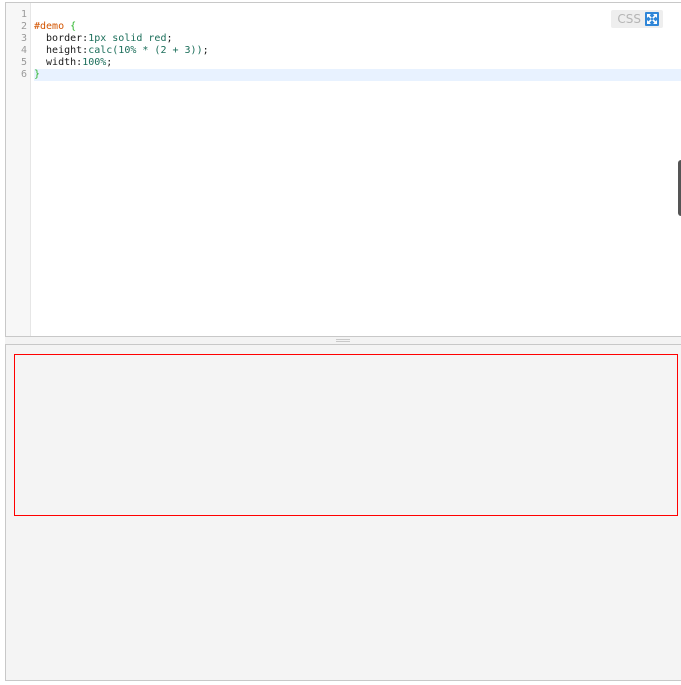 The height and width of the screenshot is (685, 681). Describe the element at coordinates (55, 62) in the screenshot. I see `code-token-prop: width` at that location.